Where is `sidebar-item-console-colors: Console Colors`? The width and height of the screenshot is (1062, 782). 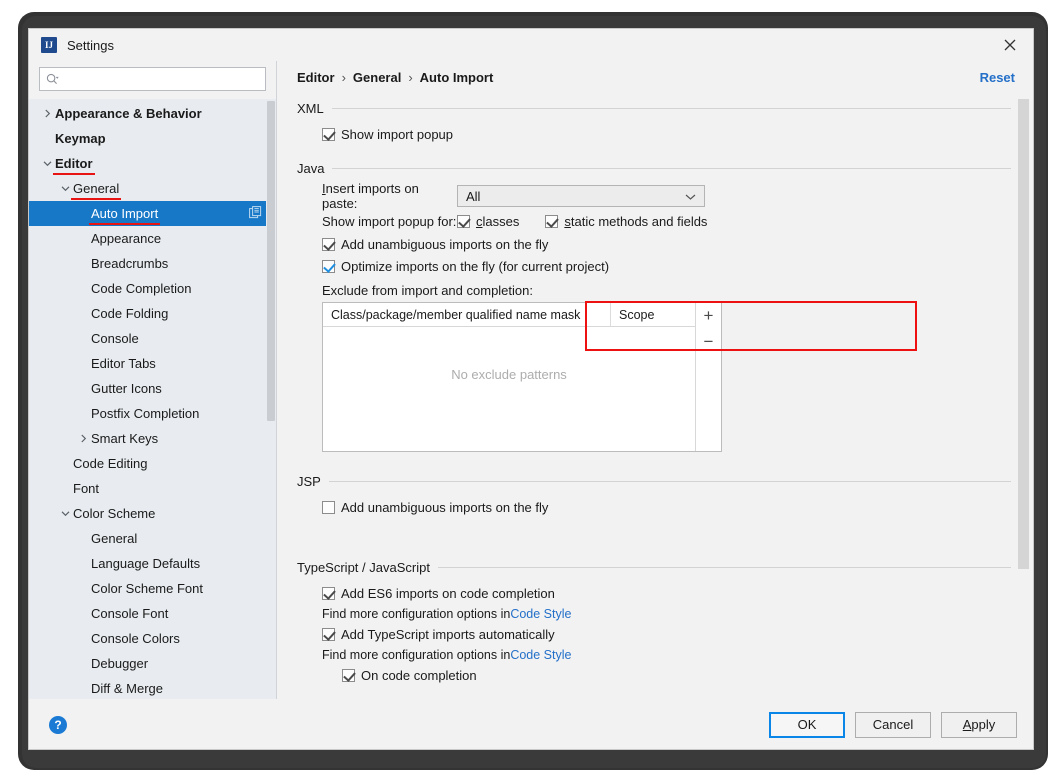 sidebar-item-console-colors: Console Colors is located at coordinates (152, 638).